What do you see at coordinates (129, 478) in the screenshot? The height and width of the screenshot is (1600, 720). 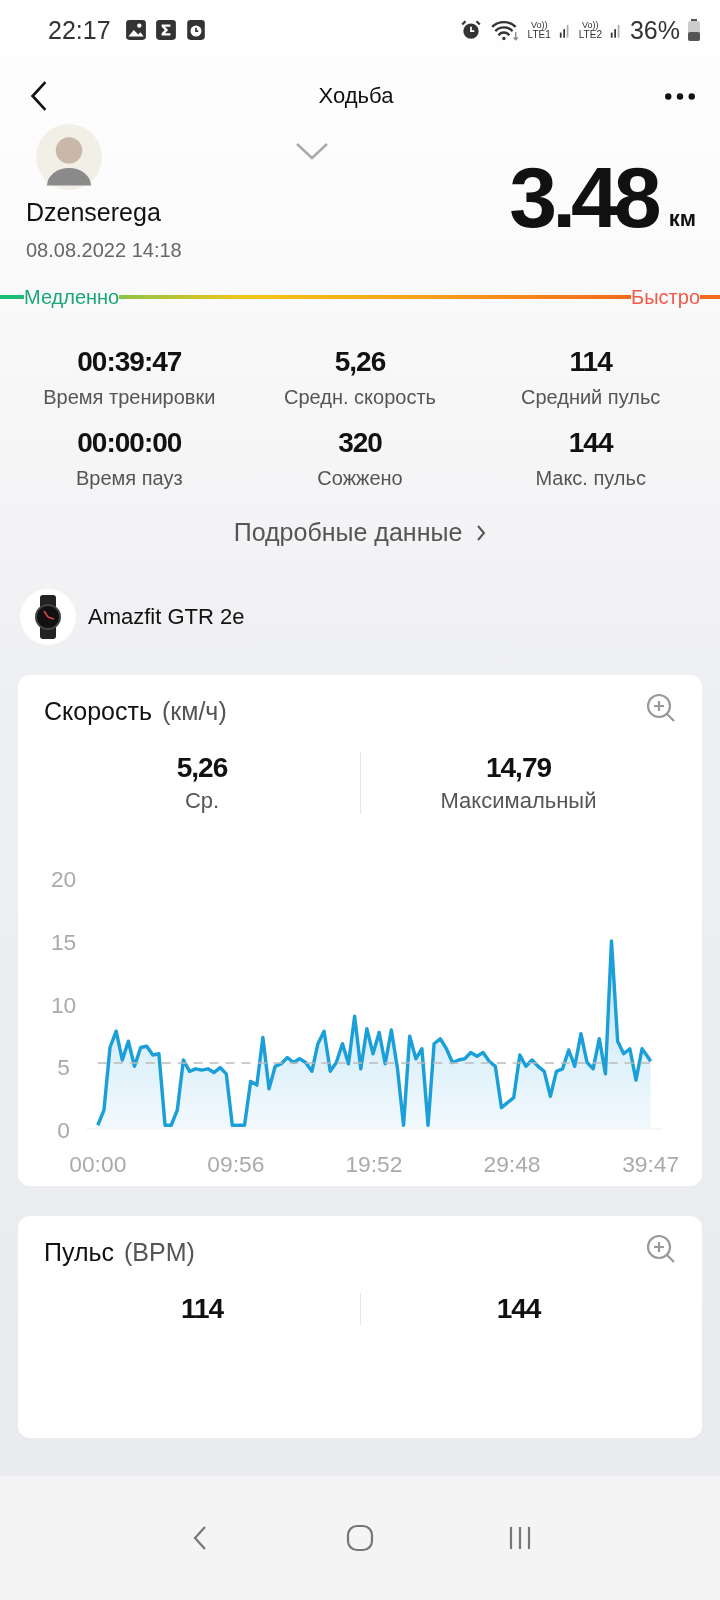 I see `stat-label: Время пауз` at bounding box center [129, 478].